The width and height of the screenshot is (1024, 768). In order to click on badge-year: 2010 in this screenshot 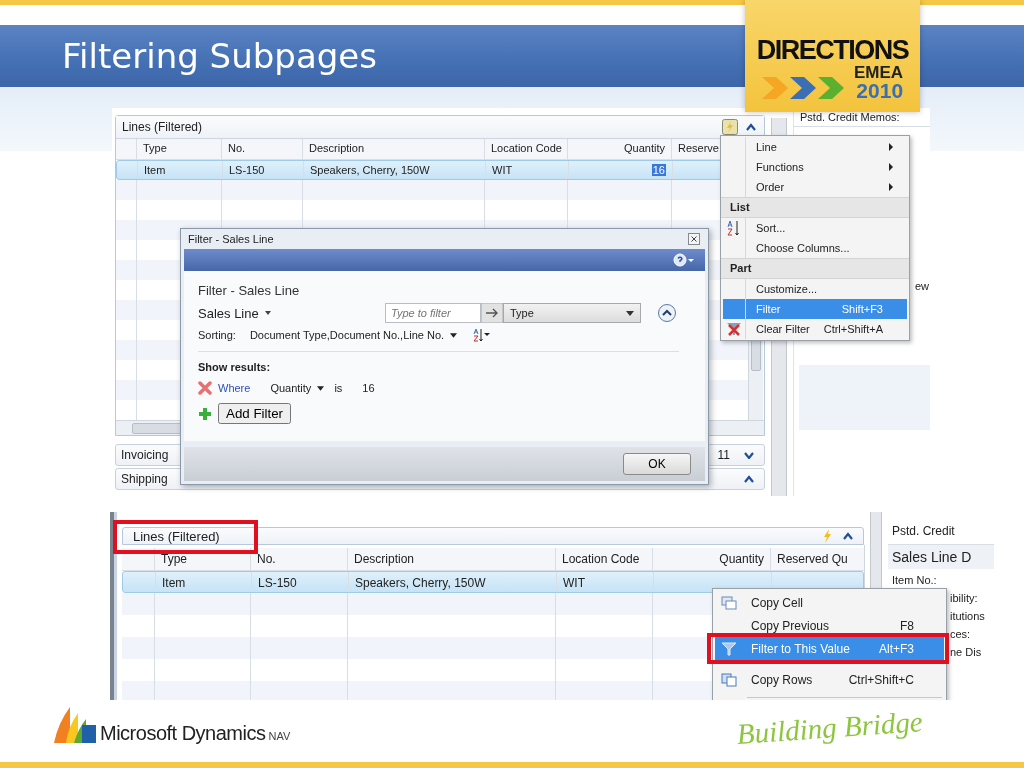, I will do `click(880, 91)`.